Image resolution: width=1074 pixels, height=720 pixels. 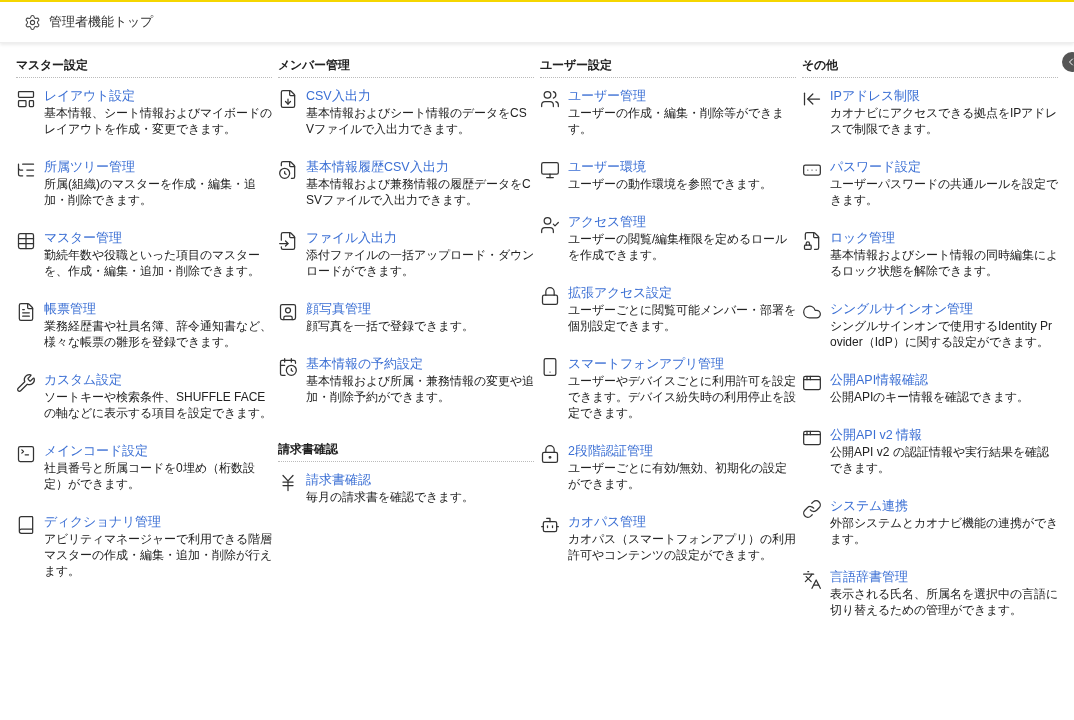 What do you see at coordinates (419, 192) in the screenshot?
I see `menu-description: 基本情報および兼務情報の履歴データをCSVファイルで入出力できます。` at bounding box center [419, 192].